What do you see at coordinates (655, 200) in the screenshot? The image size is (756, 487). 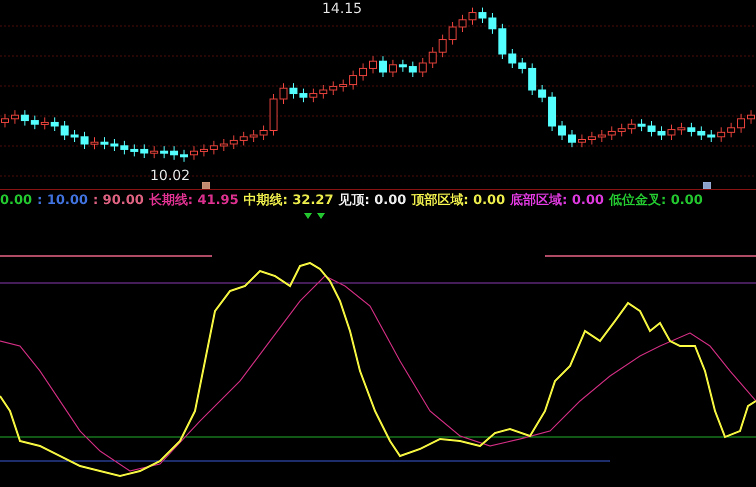 I see `indicator-legend-item: 低位金叉: 0.00` at bounding box center [655, 200].